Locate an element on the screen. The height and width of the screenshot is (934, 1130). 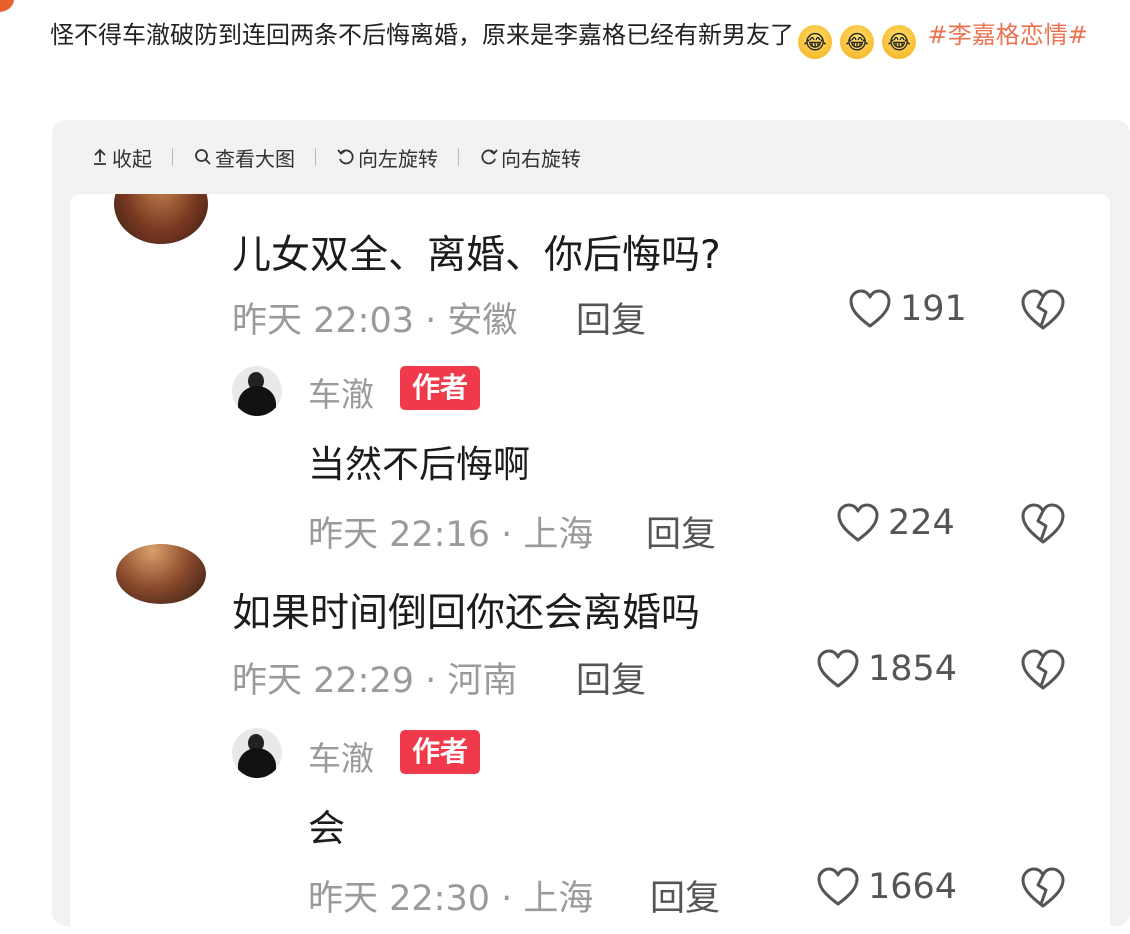
comment-text: 如果时间倒回你还会离婚吗 is located at coordinates (466, 613).